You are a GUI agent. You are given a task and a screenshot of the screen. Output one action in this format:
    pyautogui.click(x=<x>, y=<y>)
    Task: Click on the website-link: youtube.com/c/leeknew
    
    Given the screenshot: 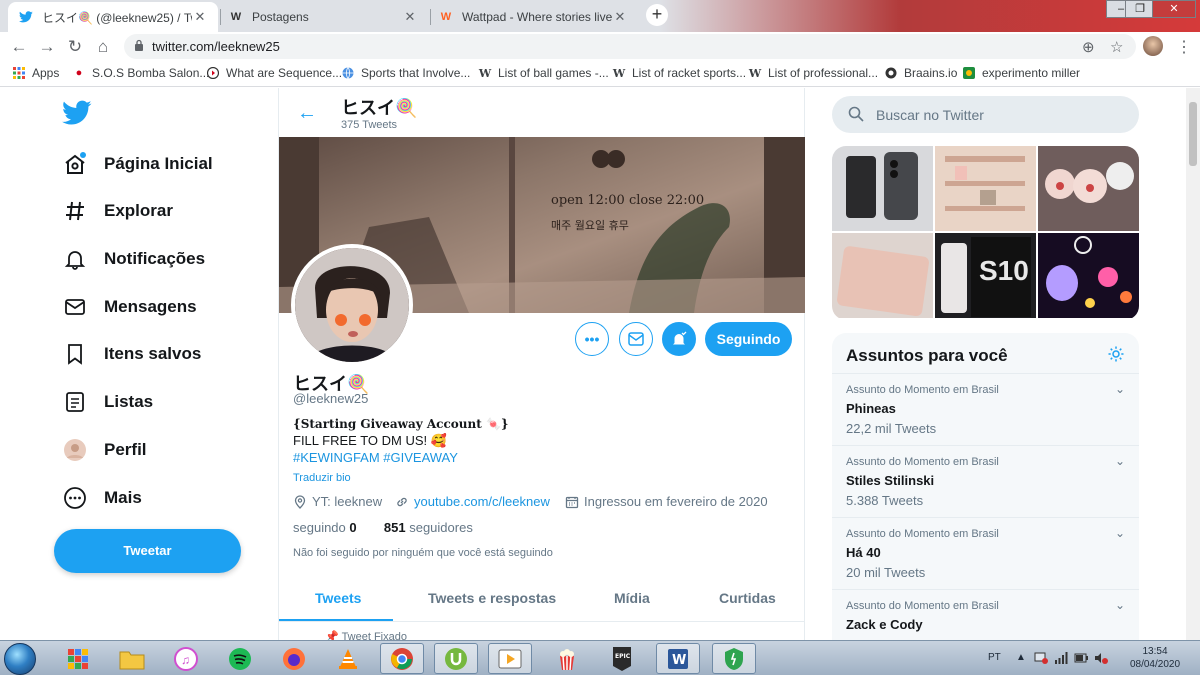 What is the action you would take?
    pyautogui.click(x=482, y=501)
    